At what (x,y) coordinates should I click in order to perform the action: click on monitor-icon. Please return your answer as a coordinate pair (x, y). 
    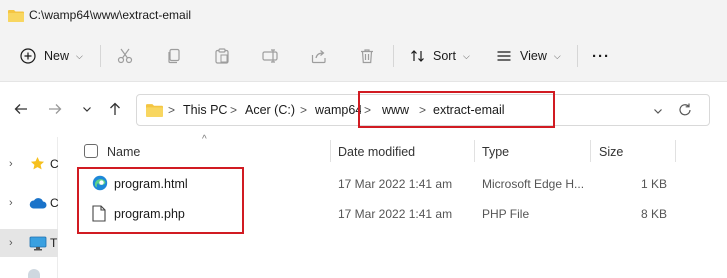
    Looking at the image, I should click on (38, 245).